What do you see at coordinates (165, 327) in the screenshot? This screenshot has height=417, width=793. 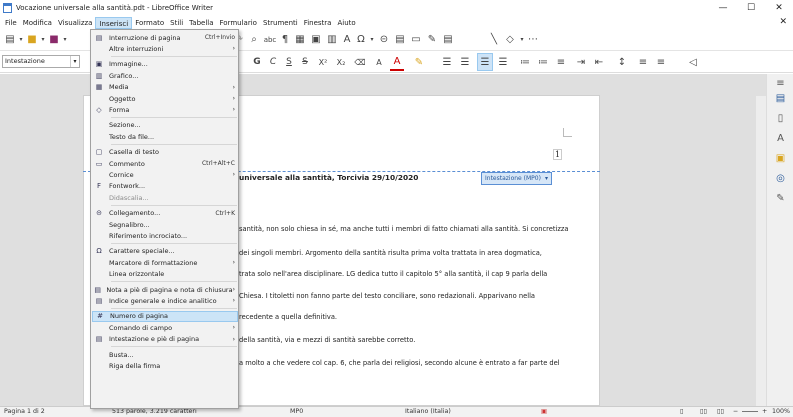 I see `insert-menu-item-comando-di-campo: Comando di campo ›` at bounding box center [165, 327].